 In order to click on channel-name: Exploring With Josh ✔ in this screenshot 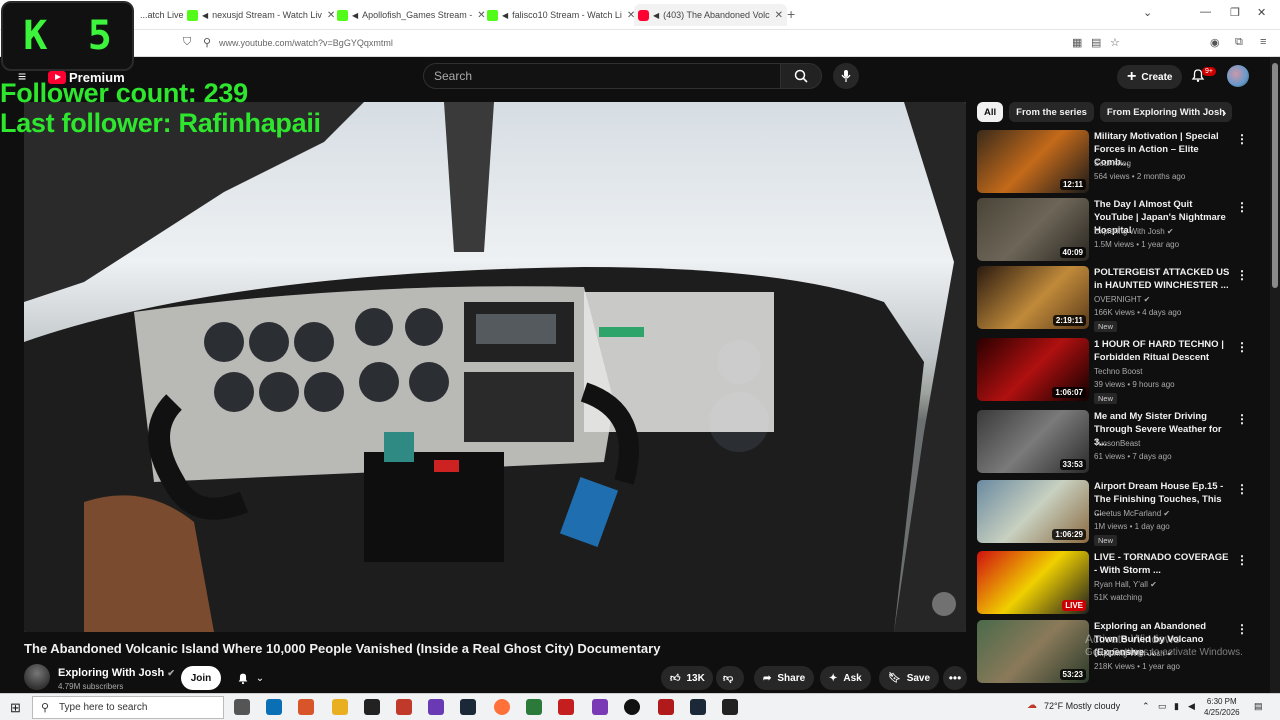, I will do `click(116, 673)`.